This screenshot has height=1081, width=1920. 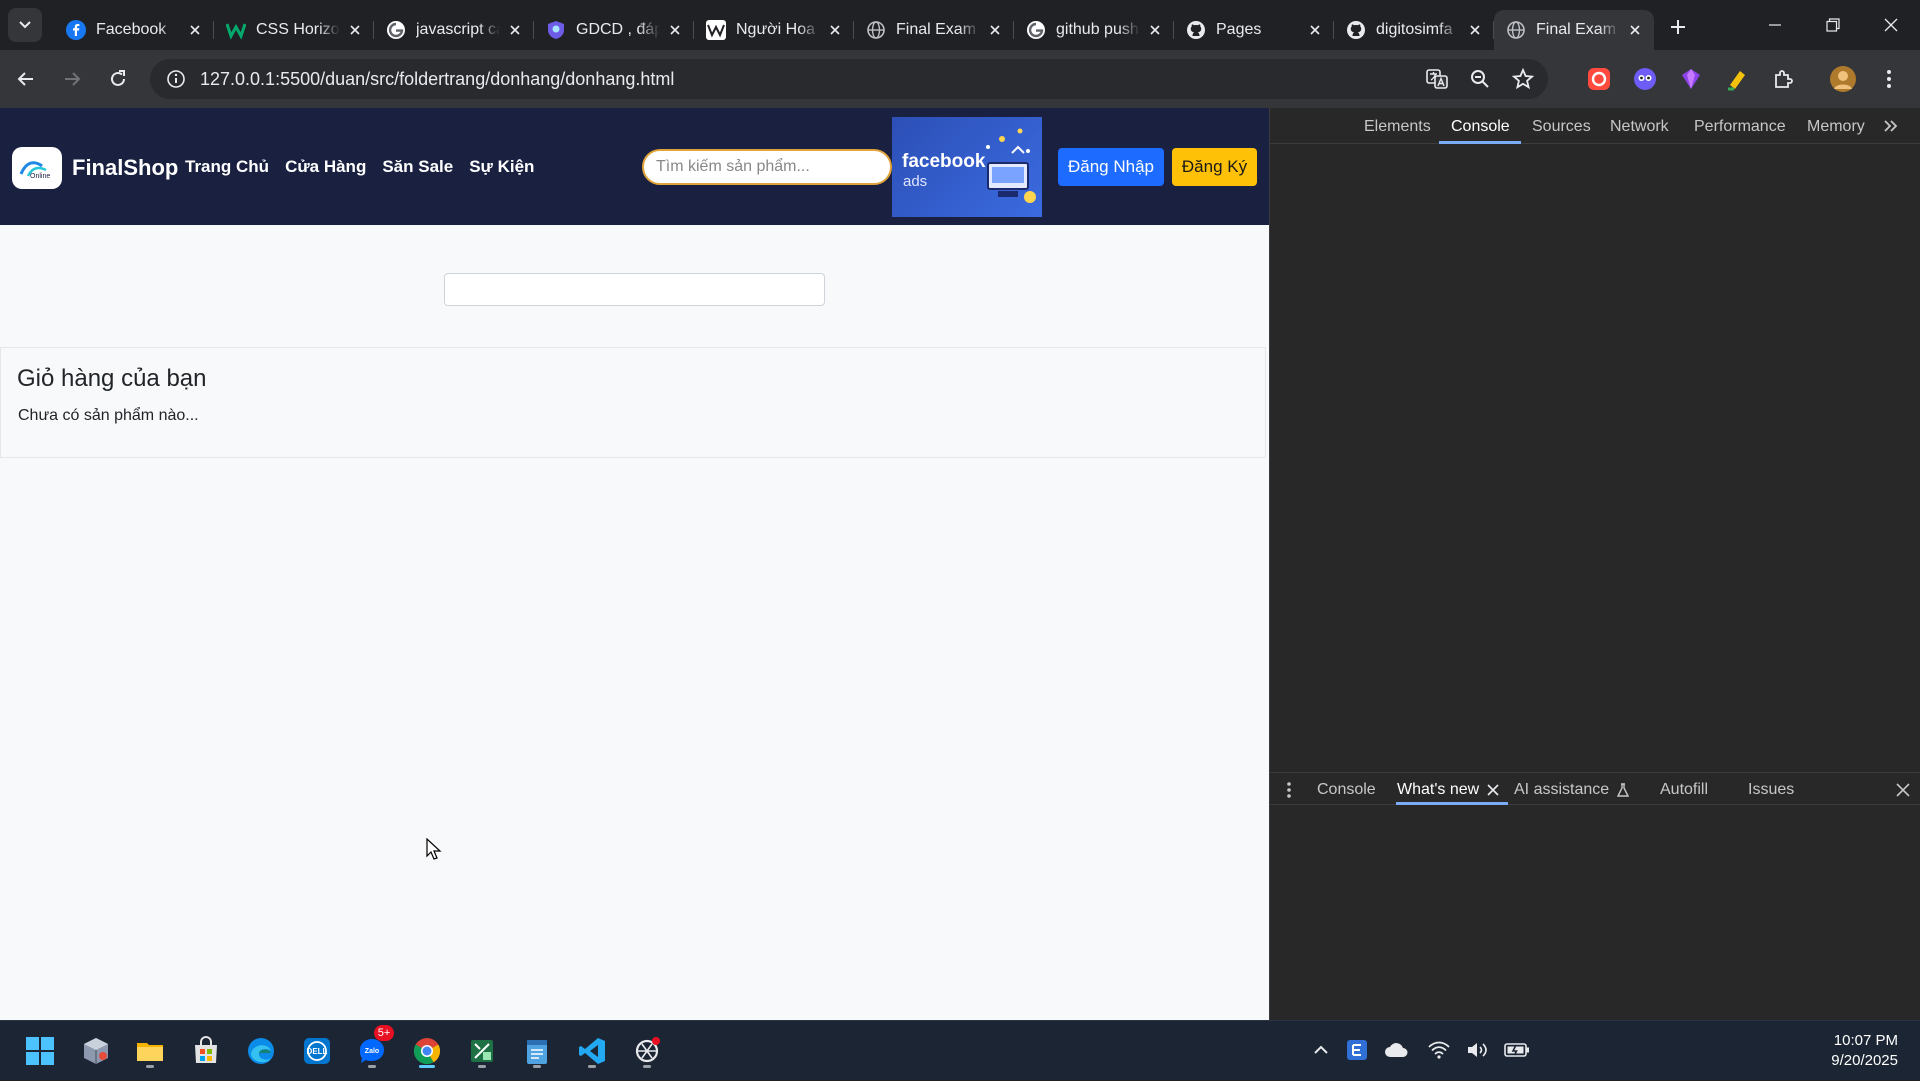 I want to click on taskbar-chrome, so click(x=427, y=1051).